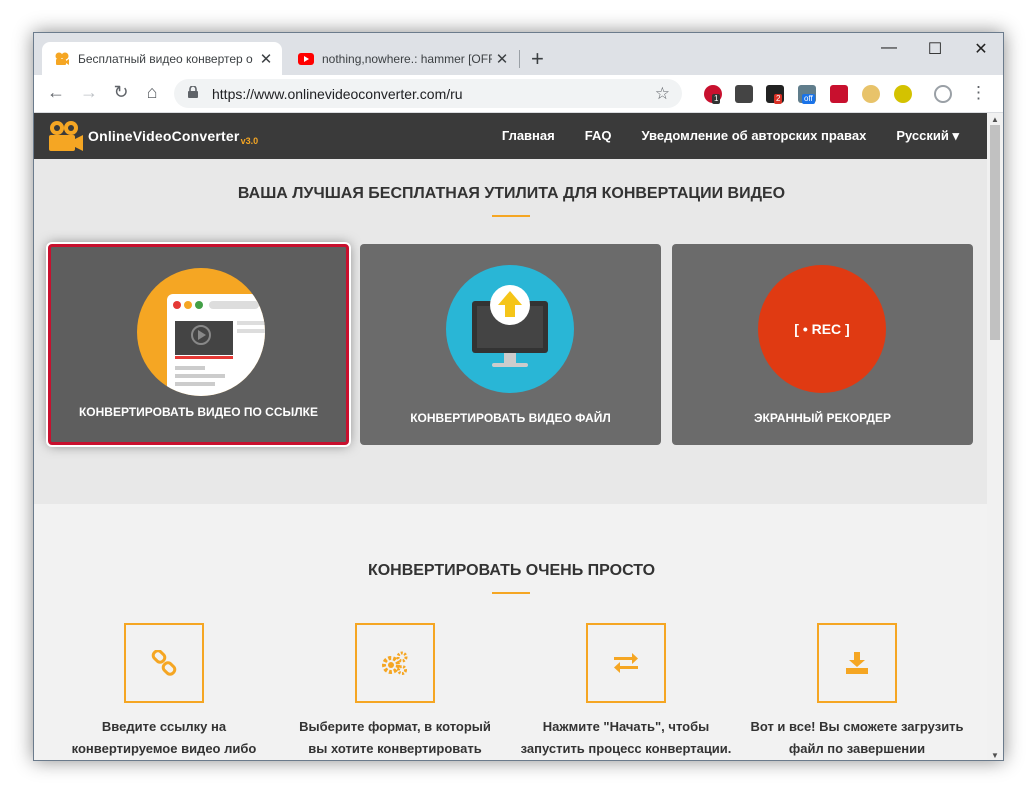 The image size is (1036, 793). What do you see at coordinates (89, 92) in the screenshot?
I see `forward-icon: →` at bounding box center [89, 92].